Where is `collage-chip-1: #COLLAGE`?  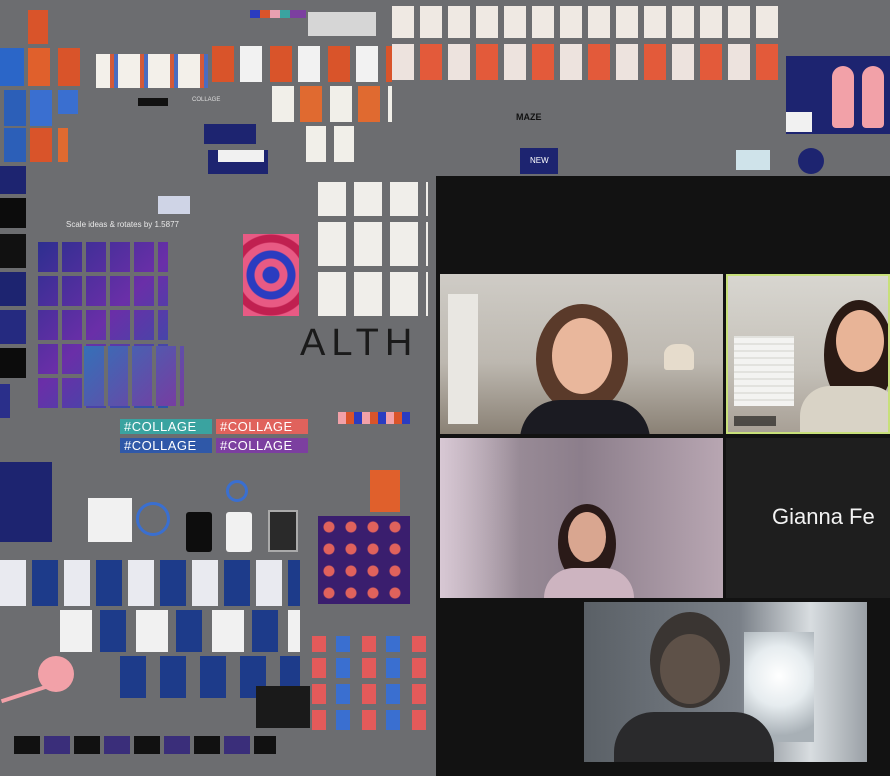 collage-chip-1: #COLLAGE is located at coordinates (166, 426).